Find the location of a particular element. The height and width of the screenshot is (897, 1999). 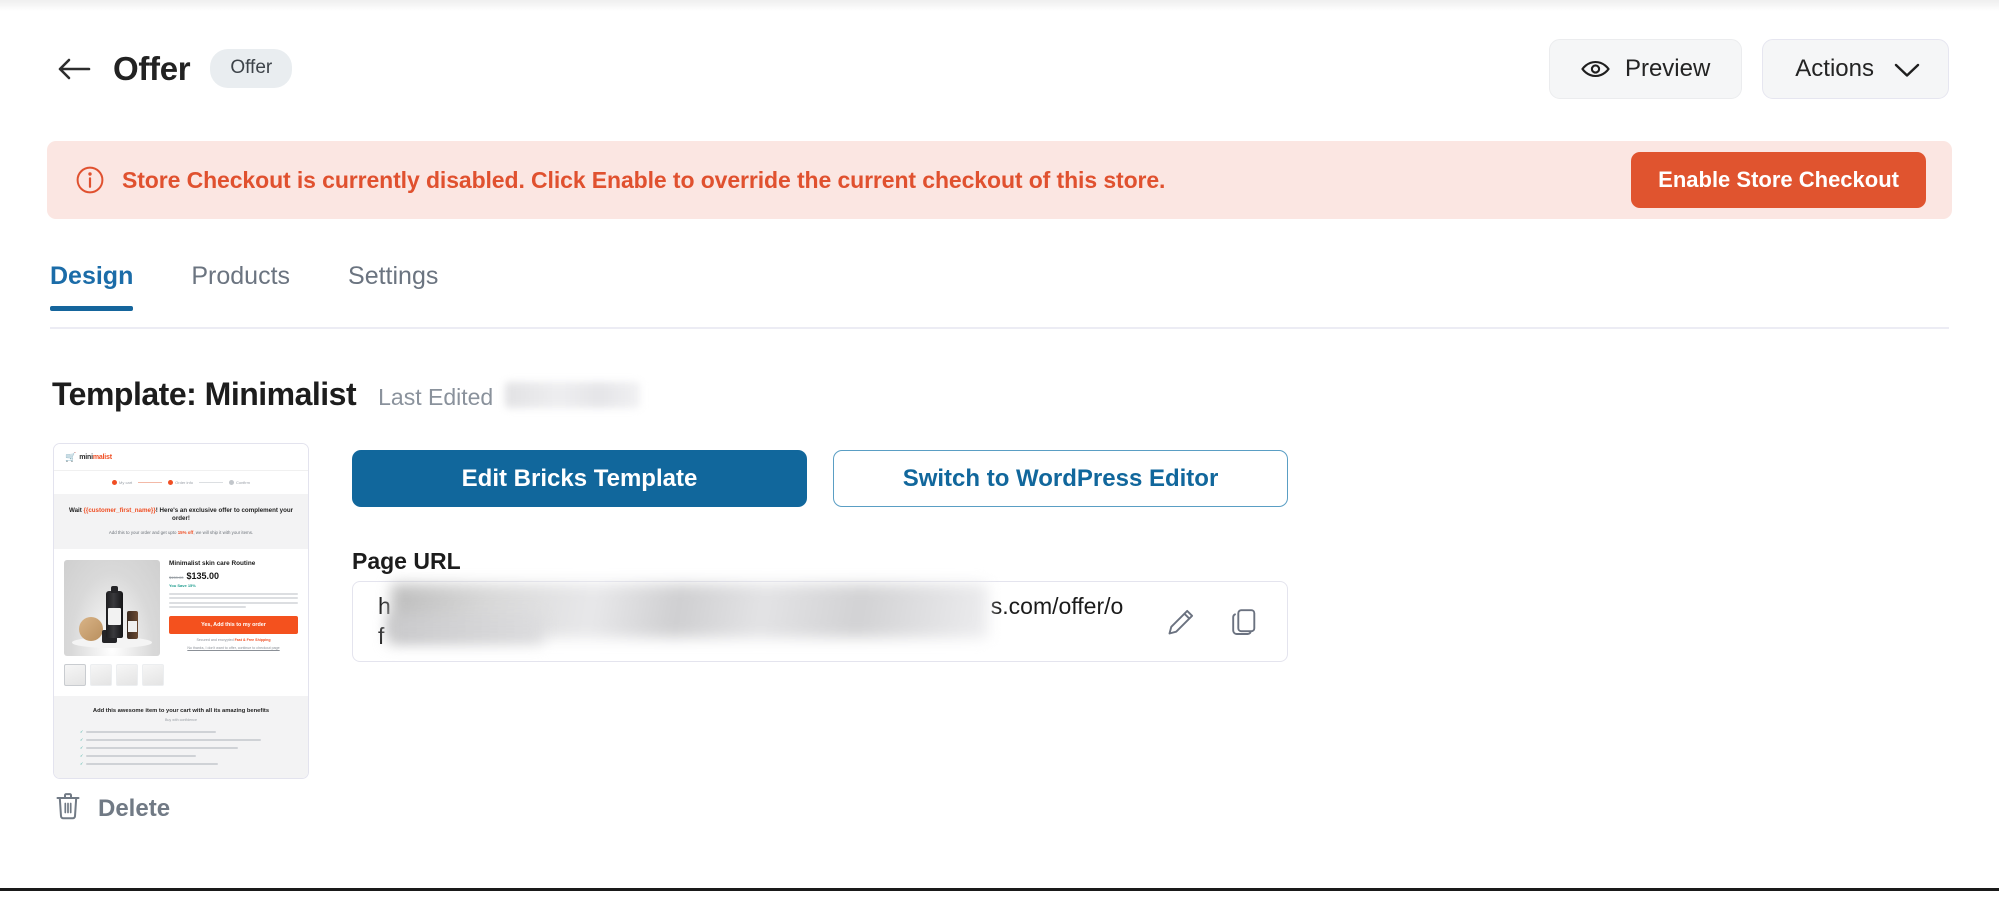

last-edited-label: Last Edited is located at coordinates (436, 397).